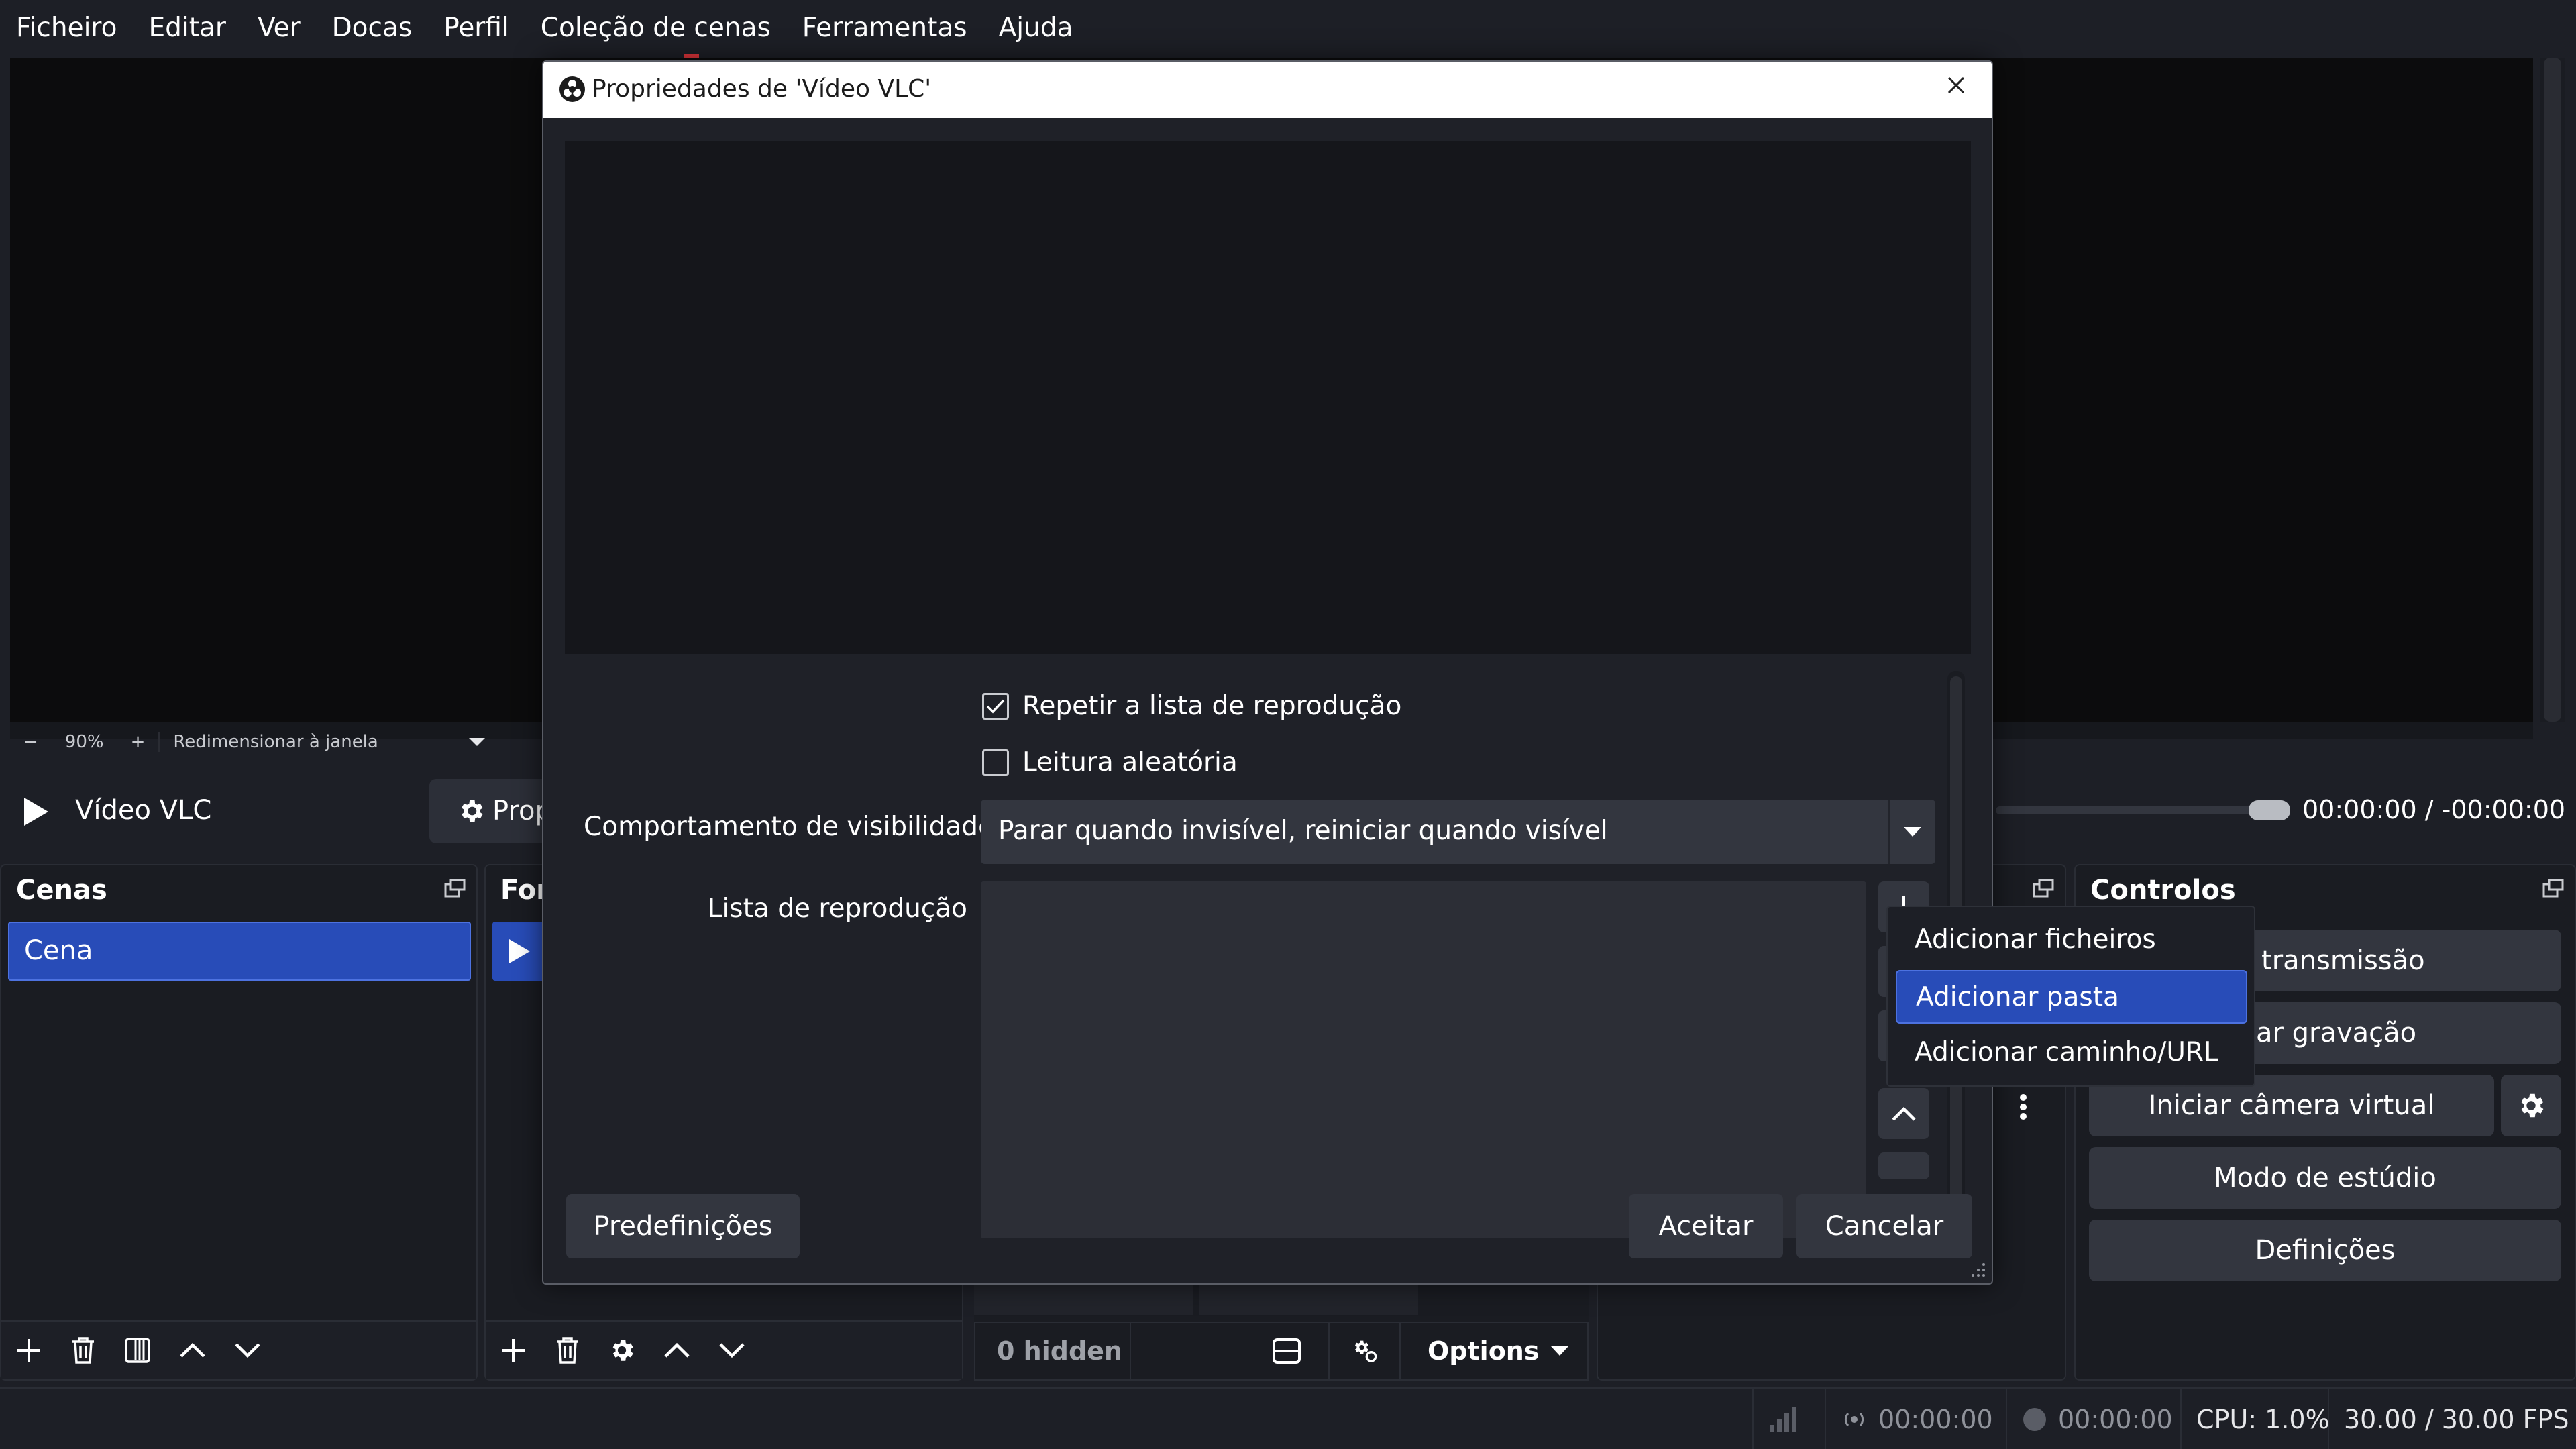 Image resolution: width=2576 pixels, height=1449 pixels. What do you see at coordinates (1903, 1165) in the screenshot?
I see `move-down-button` at bounding box center [1903, 1165].